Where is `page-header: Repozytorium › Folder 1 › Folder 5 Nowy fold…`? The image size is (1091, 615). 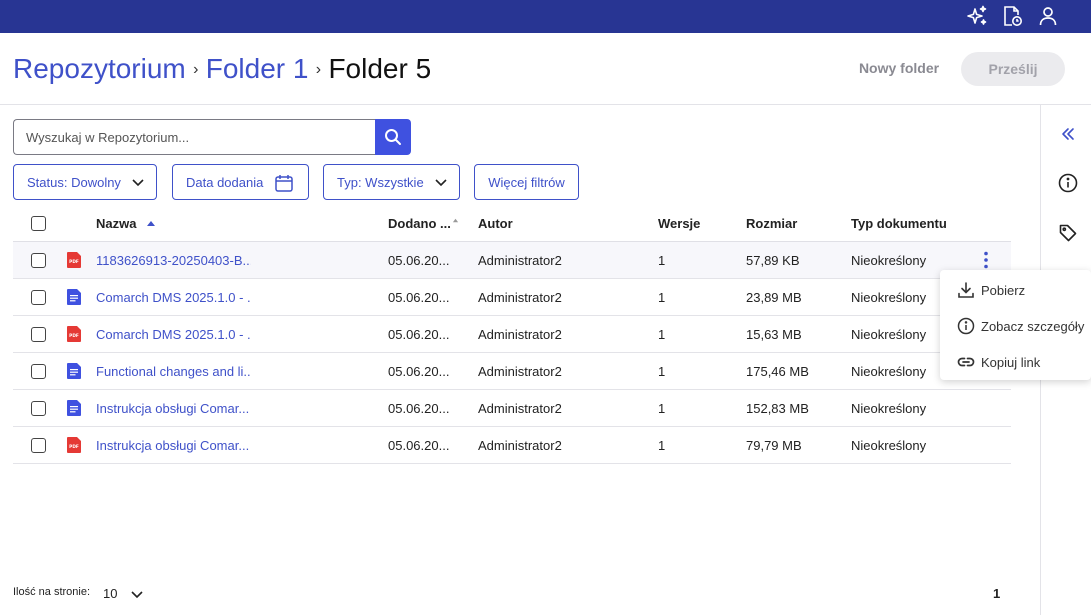
page-header: Repozytorium › Folder 1 › Folder 5 Nowy fold… is located at coordinates (545, 69).